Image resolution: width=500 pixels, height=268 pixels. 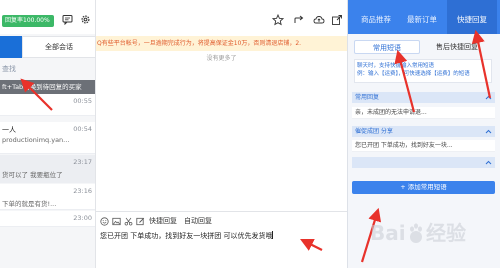 I want to click on reply-rate-badge: 回复率100.00%, so click(x=28, y=21).